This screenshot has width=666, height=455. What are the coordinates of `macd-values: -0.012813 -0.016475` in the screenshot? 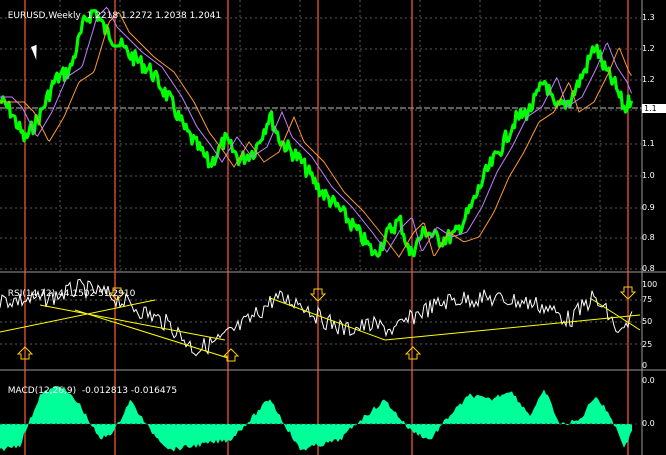 It's located at (129, 391).